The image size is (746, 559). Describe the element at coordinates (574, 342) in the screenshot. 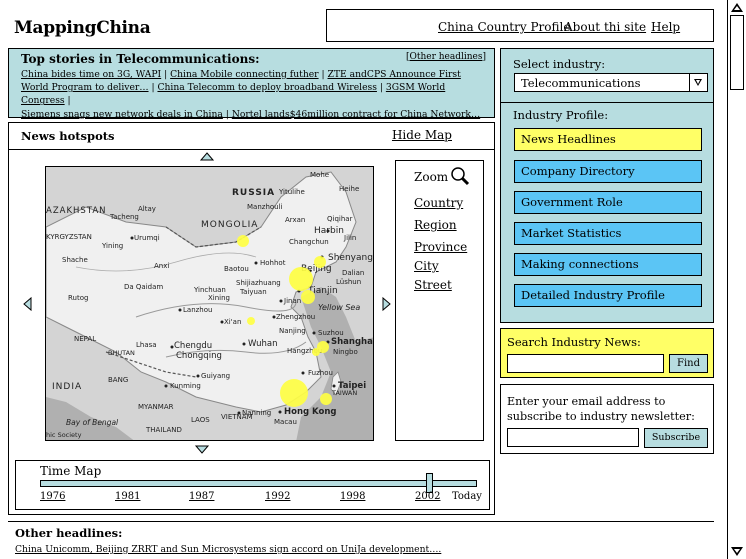

I see `search-news-label: Search Industry News:` at that location.